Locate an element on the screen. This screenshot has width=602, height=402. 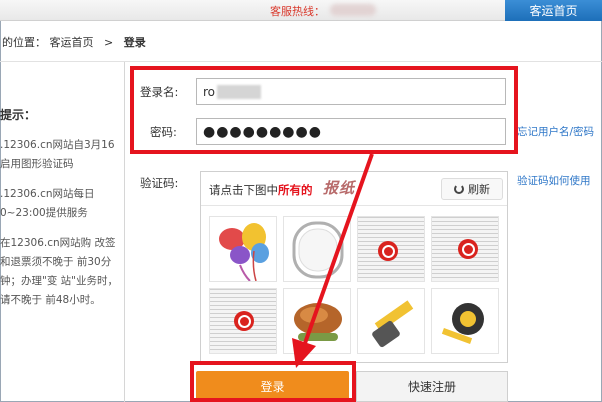
annotation-arrow is located at coordinates (333, 260).